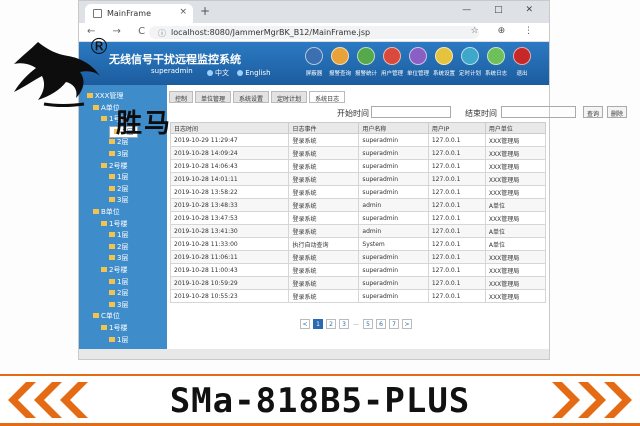 The height and width of the screenshot is (426, 640). Describe the element at coordinates (538, 112) in the screenshot. I see `end-time-input` at that location.